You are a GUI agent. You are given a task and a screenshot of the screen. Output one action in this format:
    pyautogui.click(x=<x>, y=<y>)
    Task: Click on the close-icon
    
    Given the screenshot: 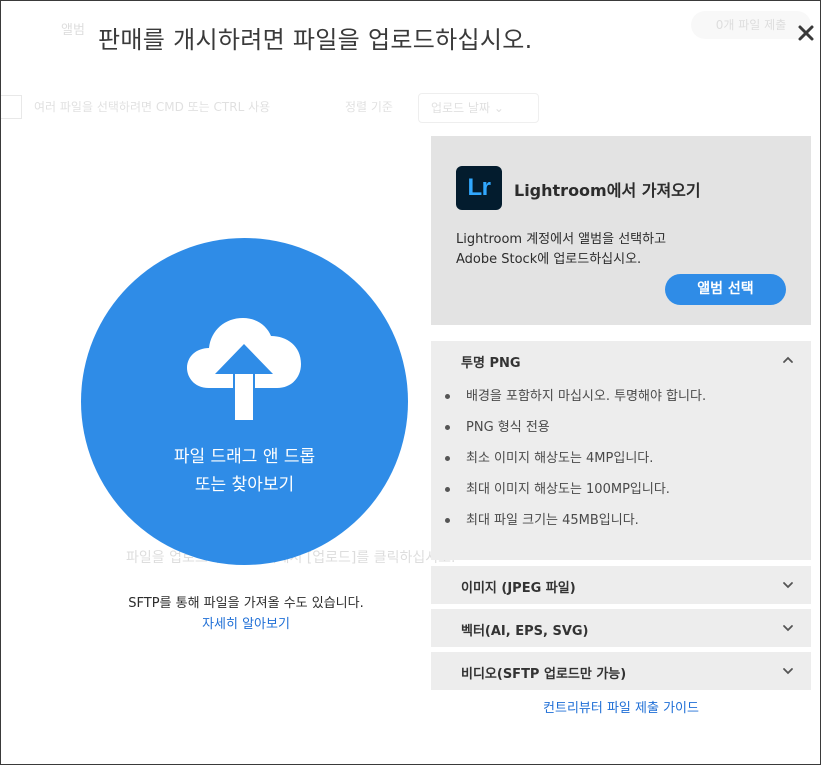 What is the action you would take?
    pyautogui.click(x=806, y=33)
    